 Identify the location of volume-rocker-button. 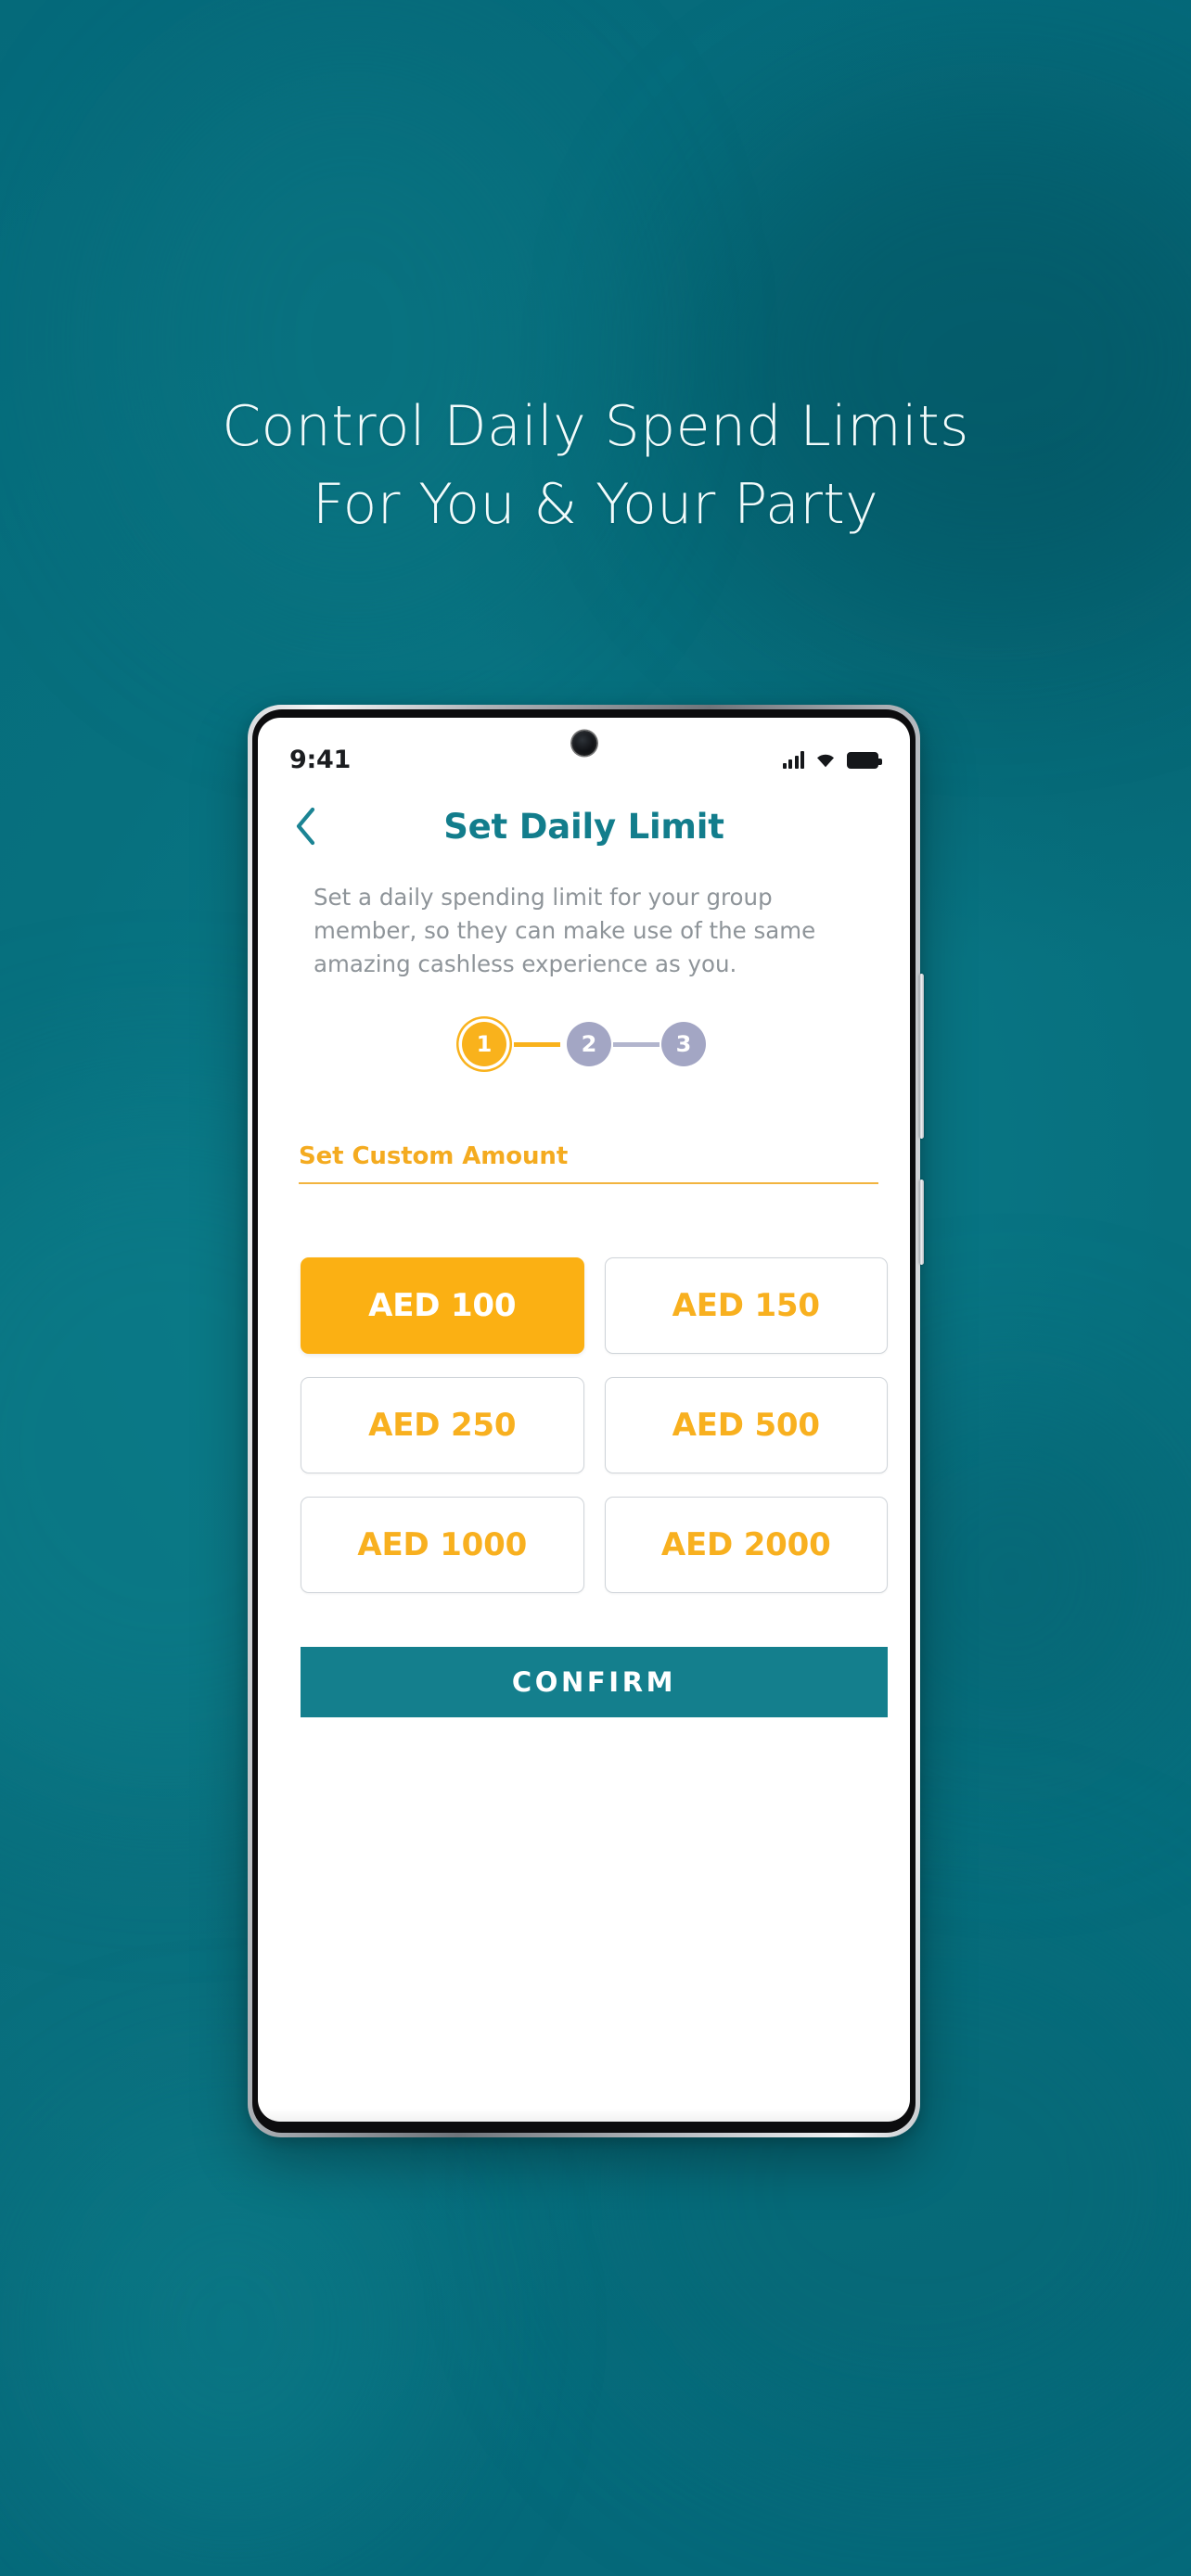
(921, 1056).